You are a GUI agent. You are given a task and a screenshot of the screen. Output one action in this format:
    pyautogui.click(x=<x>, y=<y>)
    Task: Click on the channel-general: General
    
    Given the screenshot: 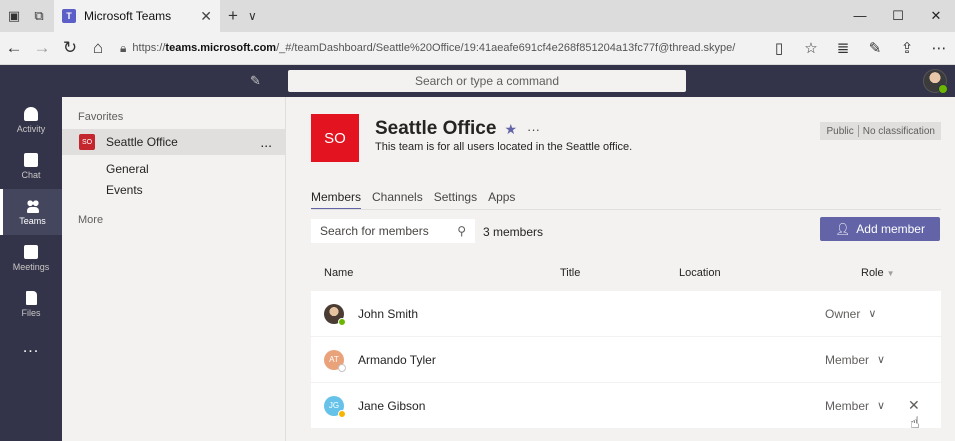 What is the action you would take?
    pyautogui.click(x=127, y=169)
    